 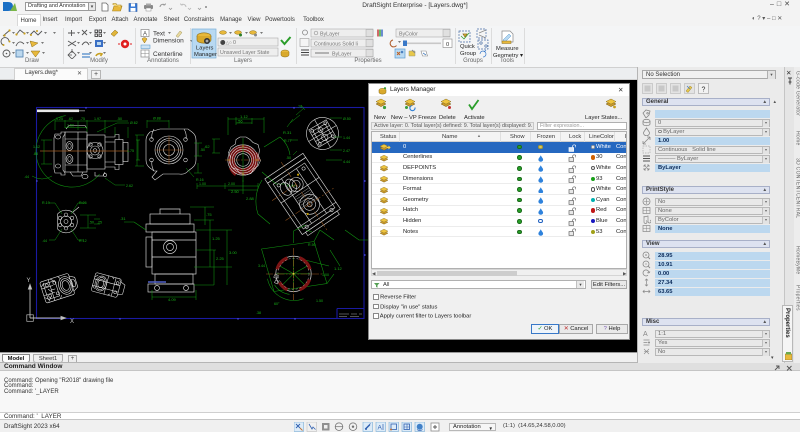 I want to click on svg-text: 4.09, so click(x=172, y=299).